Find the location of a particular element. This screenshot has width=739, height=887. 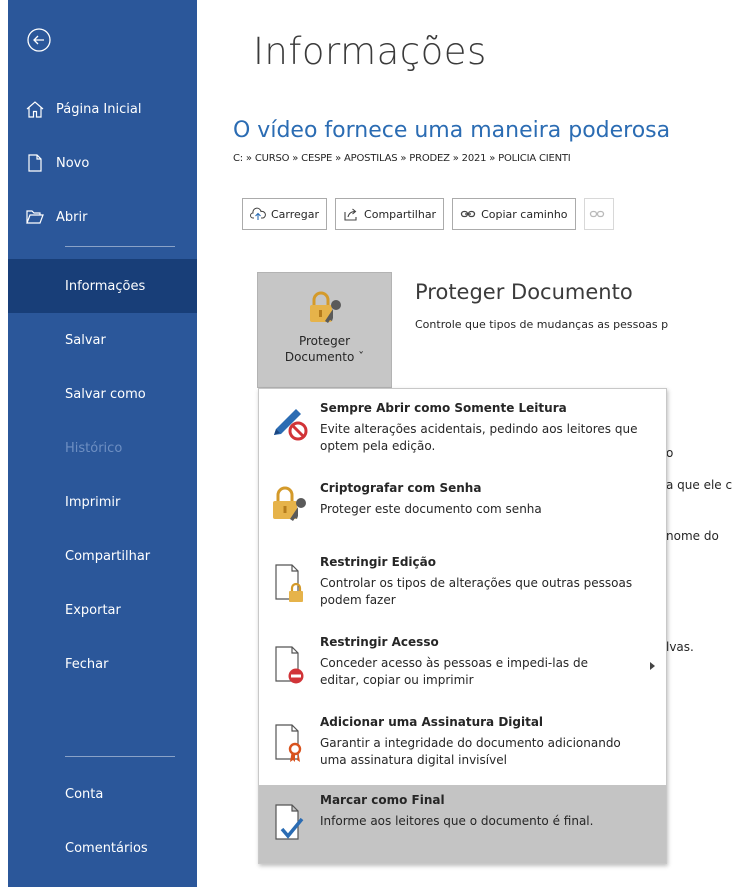

back-arrow-icon is located at coordinates (39, 40).